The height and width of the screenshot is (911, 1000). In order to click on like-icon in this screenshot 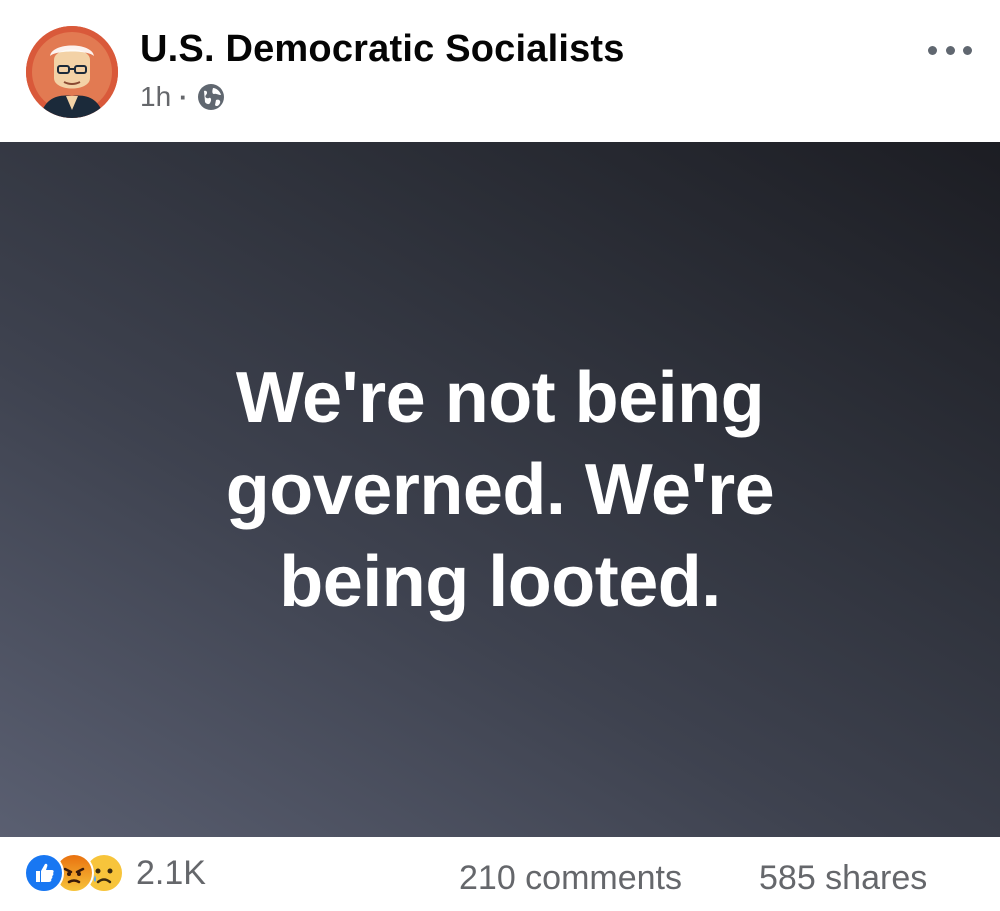, I will do `click(44, 873)`.